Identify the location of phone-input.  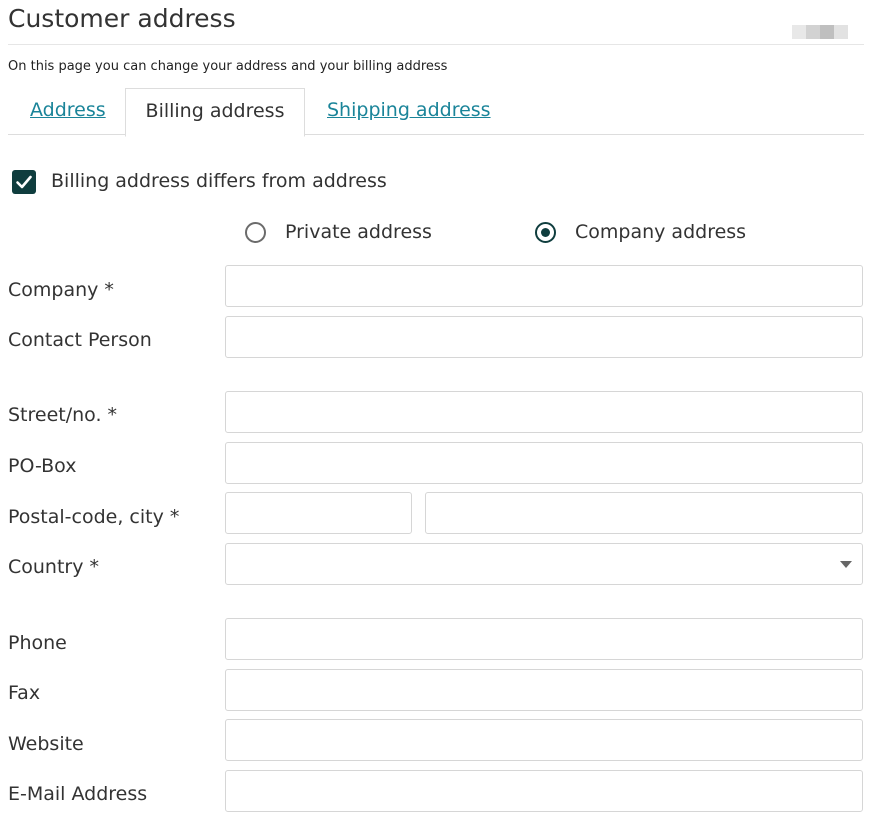
(544, 639).